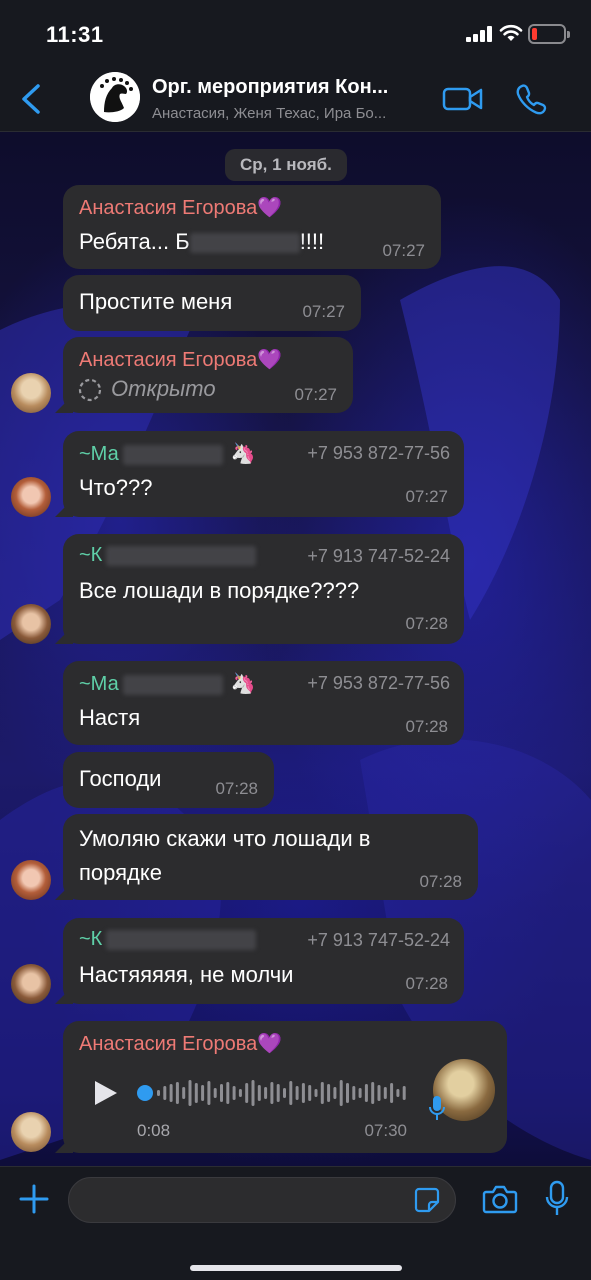 Image resolution: width=591 pixels, height=1280 pixels. Describe the element at coordinates (34, 1199) in the screenshot. I see `plus-icon` at that location.